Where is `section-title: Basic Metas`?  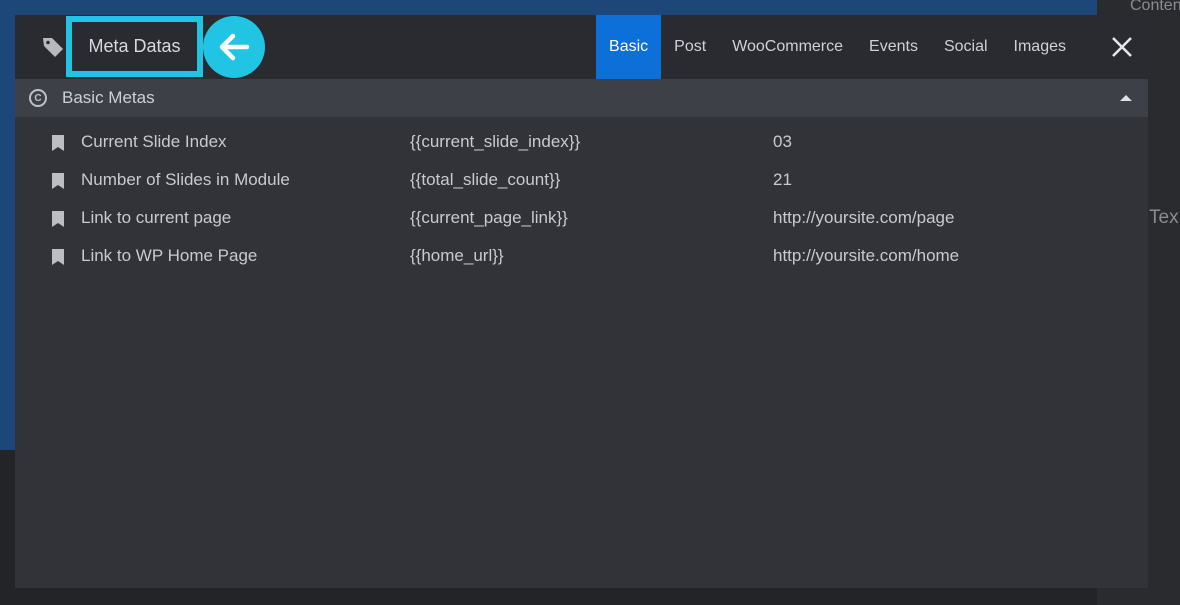 section-title: Basic Metas is located at coordinates (108, 97).